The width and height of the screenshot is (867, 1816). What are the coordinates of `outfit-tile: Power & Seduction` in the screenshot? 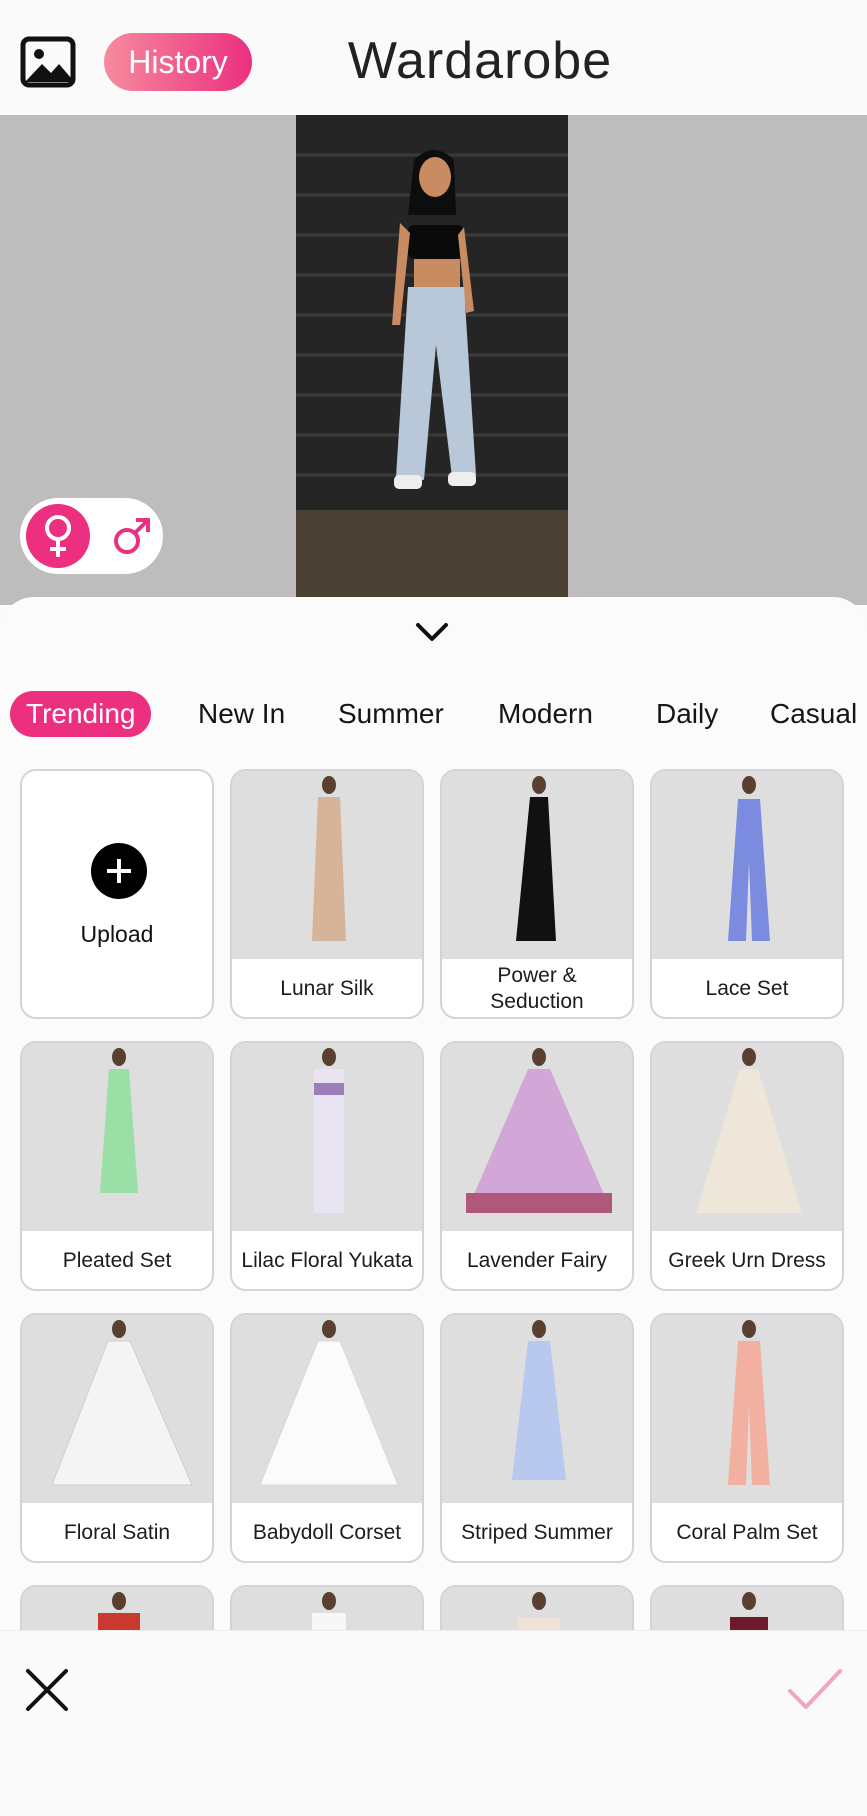 It's located at (537, 894).